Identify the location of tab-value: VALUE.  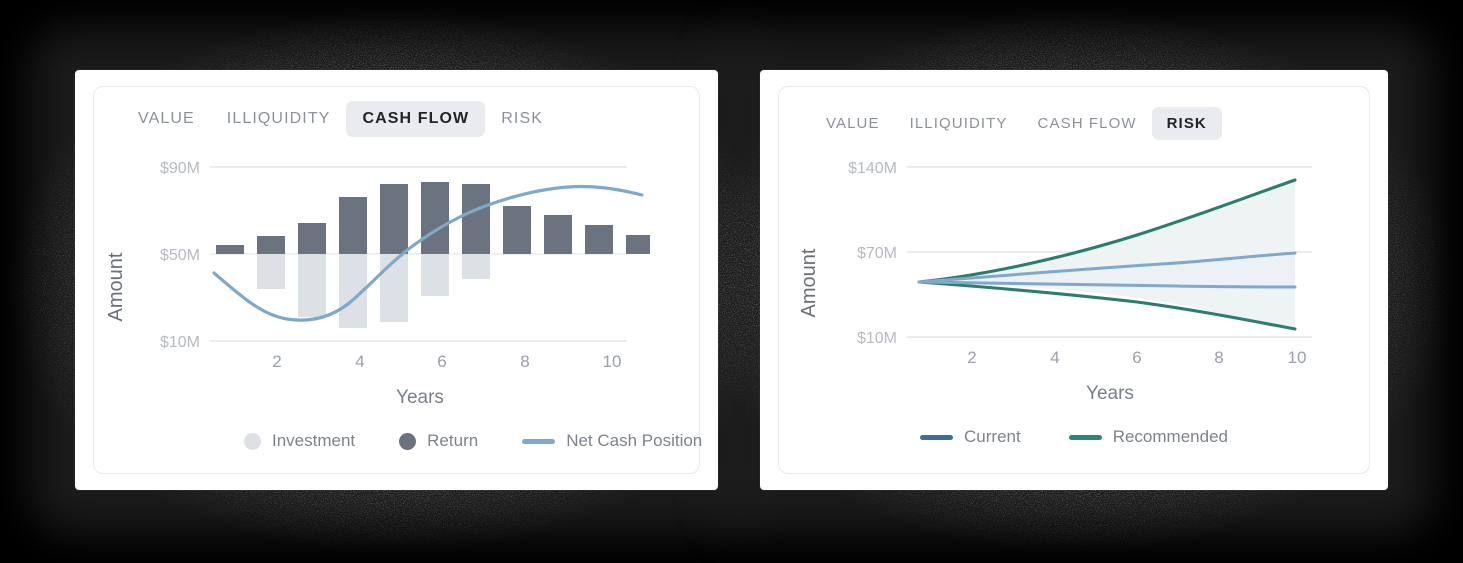
(166, 119).